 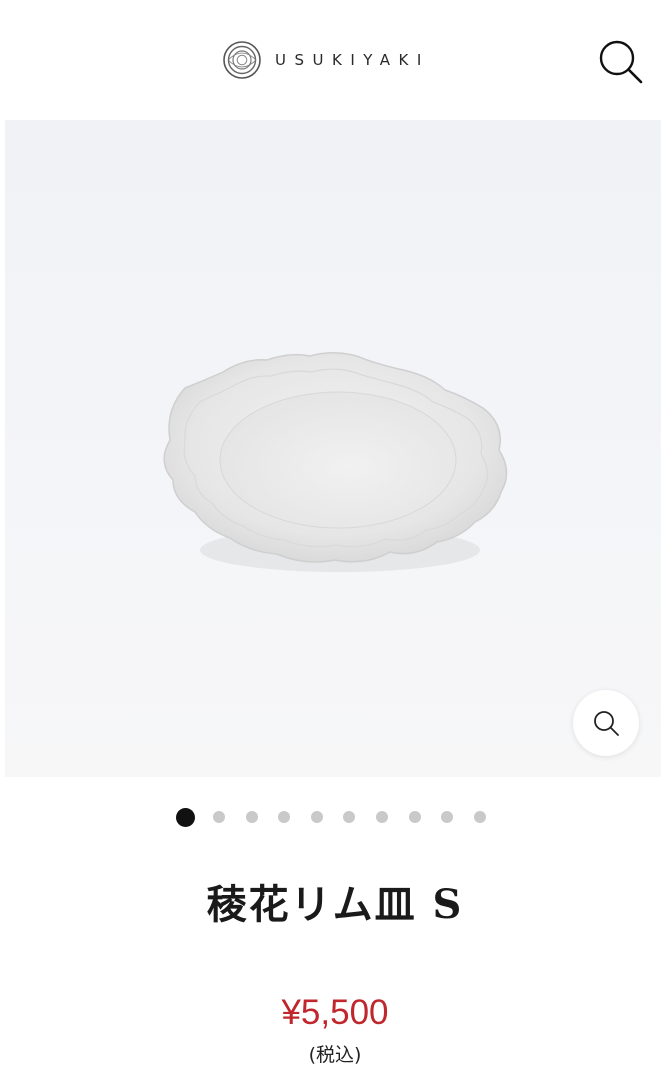 I want to click on zoom-magnifier-icon, so click(x=606, y=723).